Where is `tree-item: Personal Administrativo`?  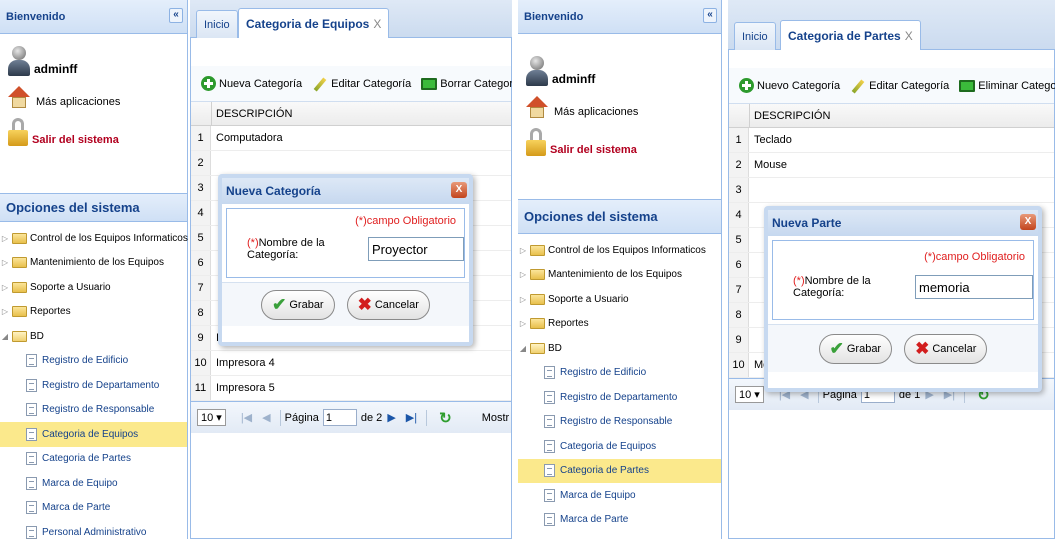
tree-item: Personal Administrativo is located at coordinates (93, 529).